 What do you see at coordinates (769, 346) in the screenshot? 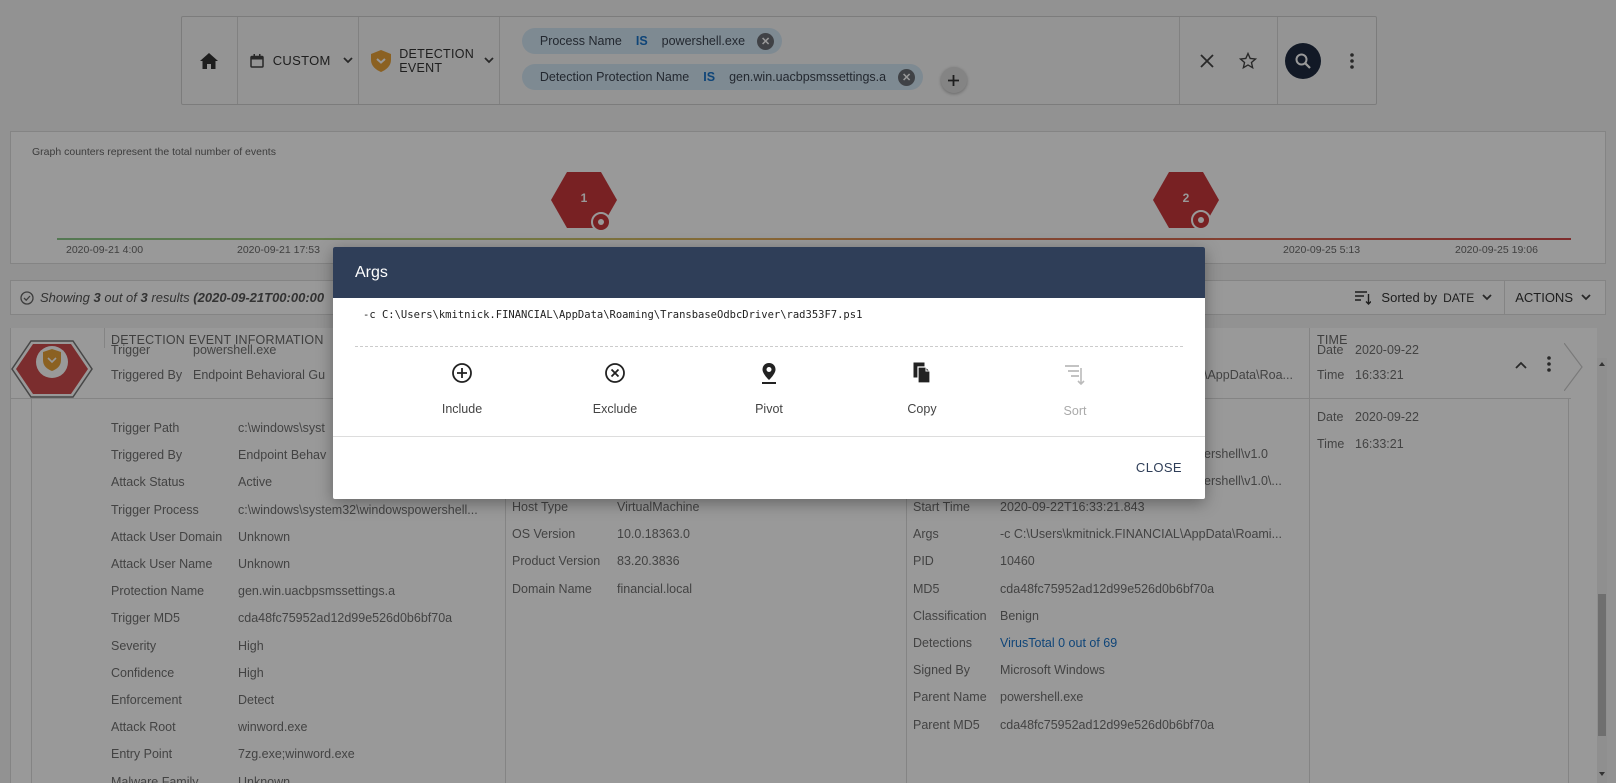
I see `dialog-divider` at bounding box center [769, 346].